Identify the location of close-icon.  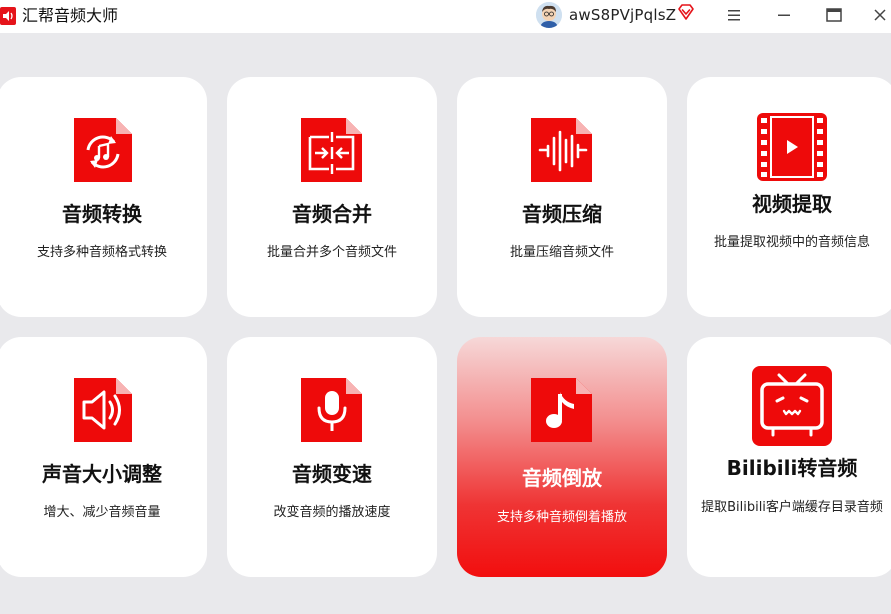
(880, 15).